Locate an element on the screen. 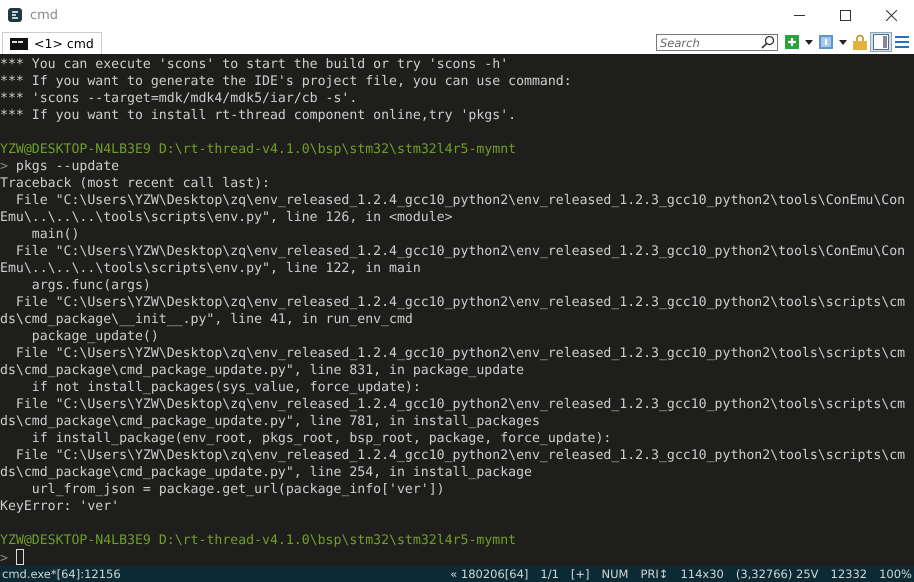 This screenshot has height=582, width=914. status-field: 1/1 is located at coordinates (549, 574).